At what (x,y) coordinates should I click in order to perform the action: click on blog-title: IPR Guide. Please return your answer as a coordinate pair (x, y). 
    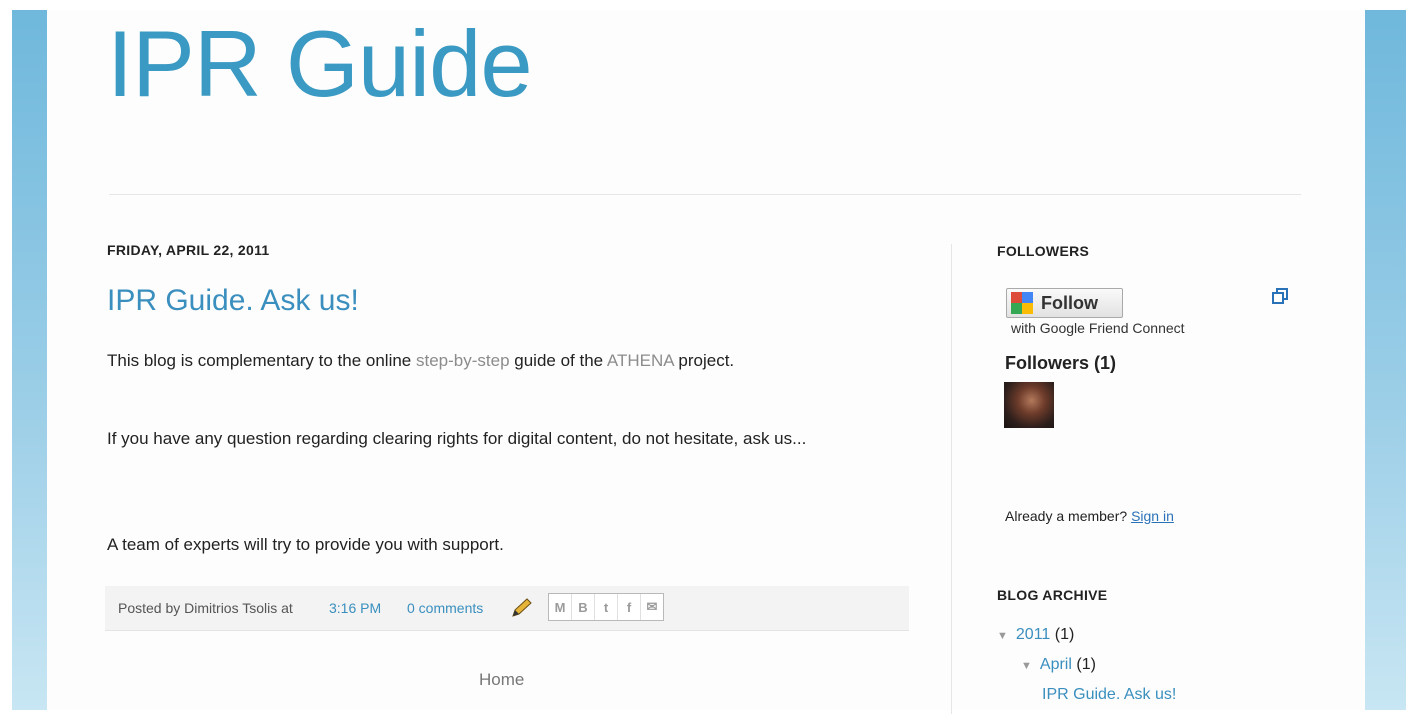
    Looking at the image, I should click on (320, 64).